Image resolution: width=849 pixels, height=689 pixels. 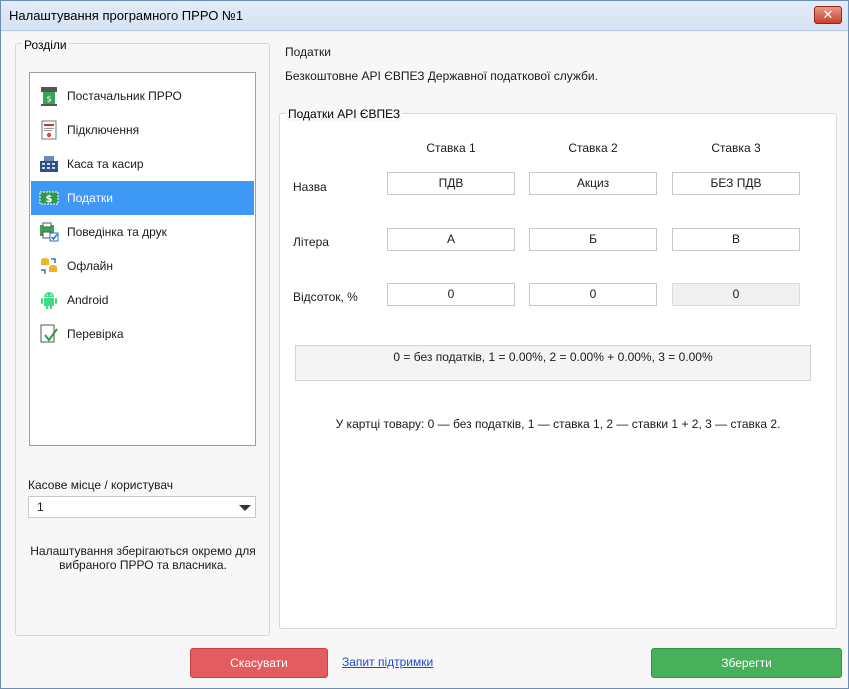 I want to click on tax-percent-input-2: 0, so click(x=593, y=294).